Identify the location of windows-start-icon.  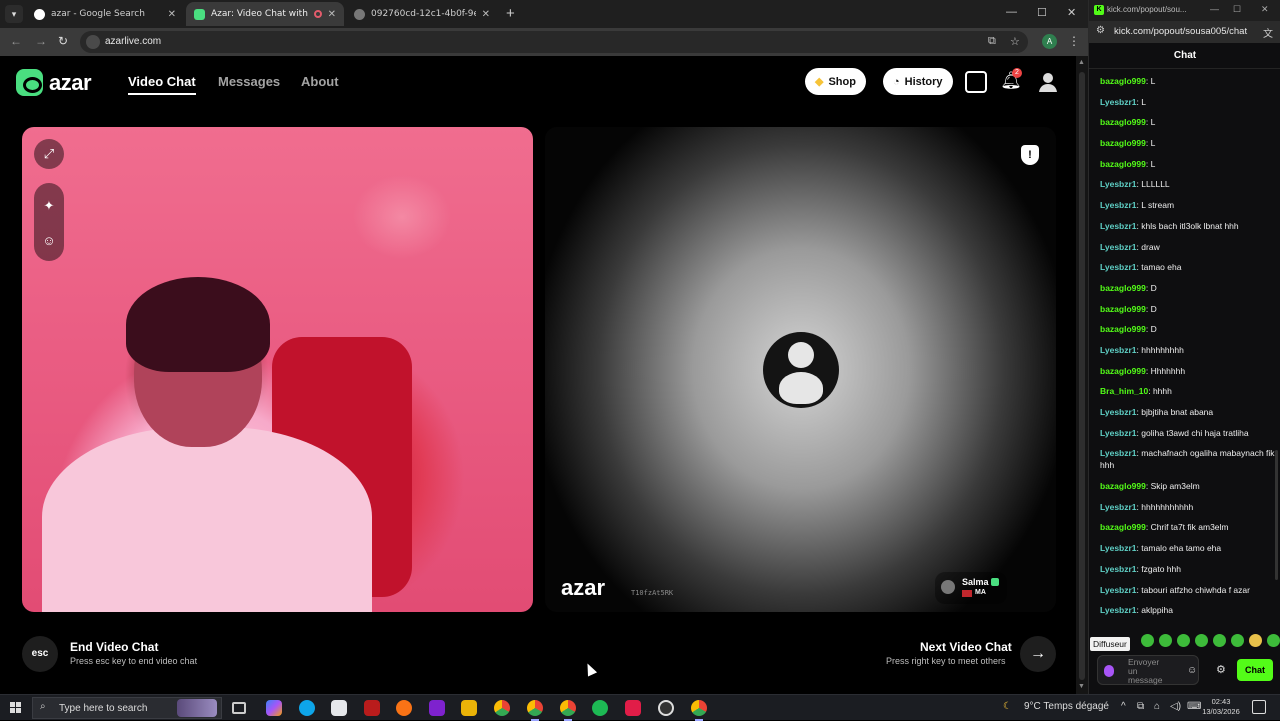
(16, 708).